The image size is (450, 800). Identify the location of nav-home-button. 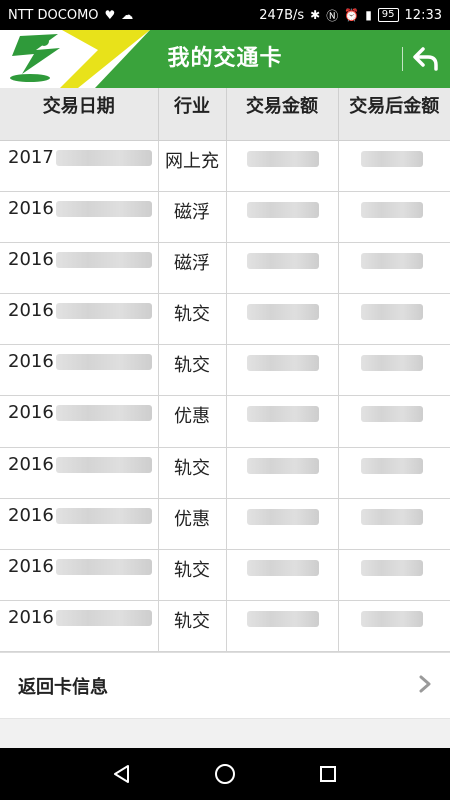
(225, 774).